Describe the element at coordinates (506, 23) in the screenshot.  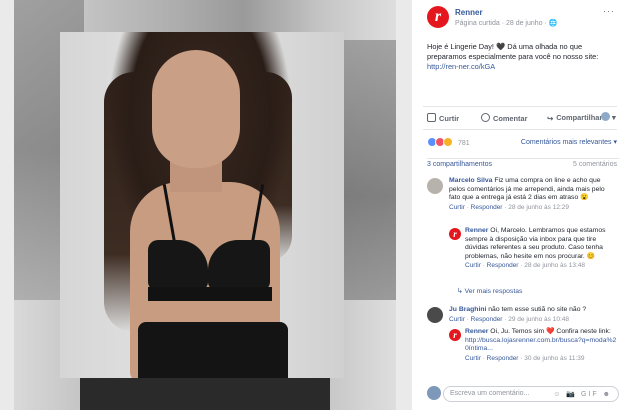
I see `post-meta: Página curtida · 28 de junho · 🌐` at that location.